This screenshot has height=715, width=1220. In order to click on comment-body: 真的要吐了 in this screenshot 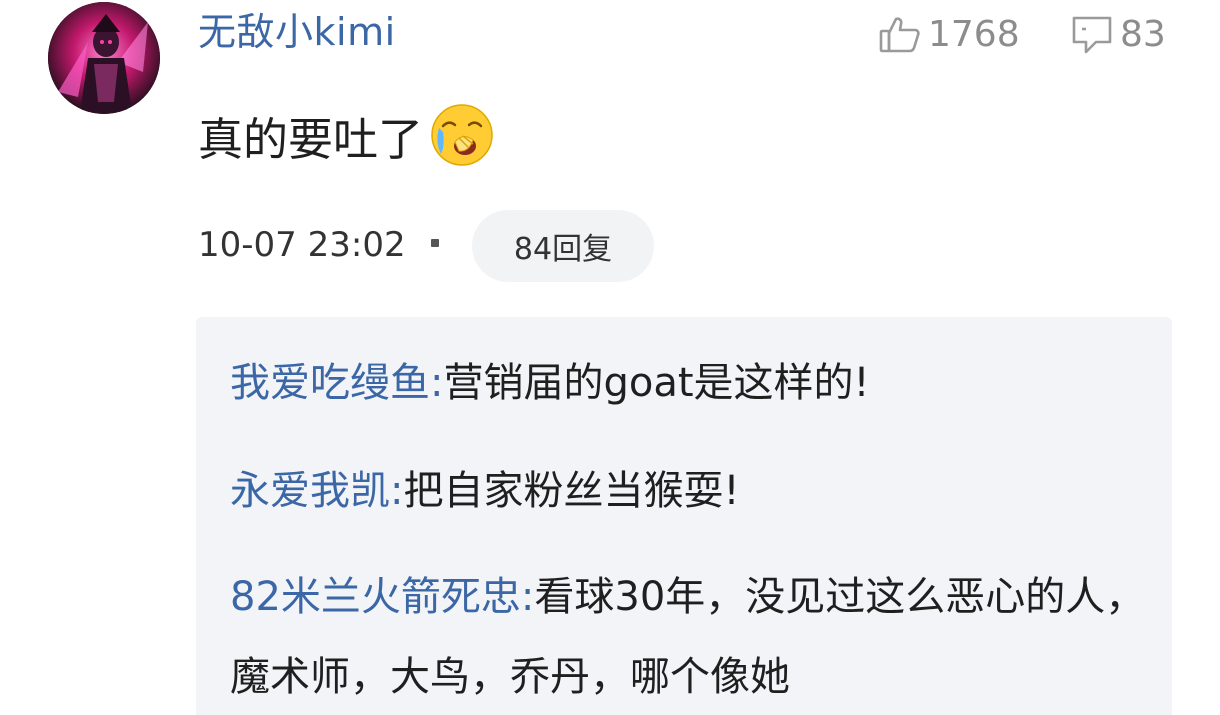, I will do `click(346, 135)`.